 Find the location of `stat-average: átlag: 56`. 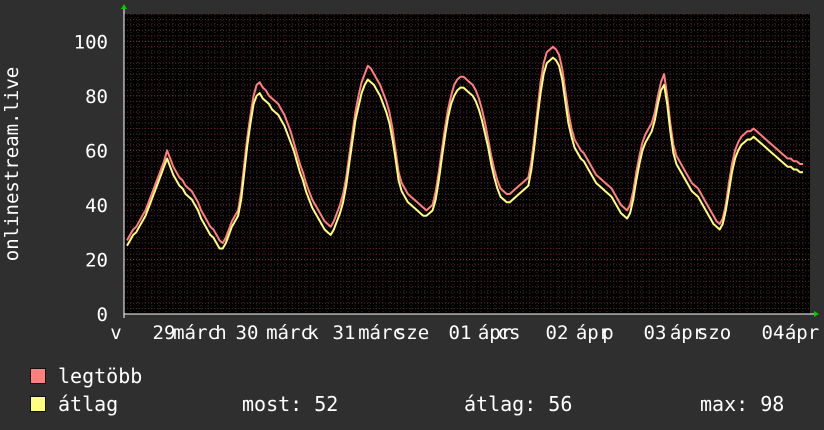

stat-average: átlag: 56 is located at coordinates (518, 404).